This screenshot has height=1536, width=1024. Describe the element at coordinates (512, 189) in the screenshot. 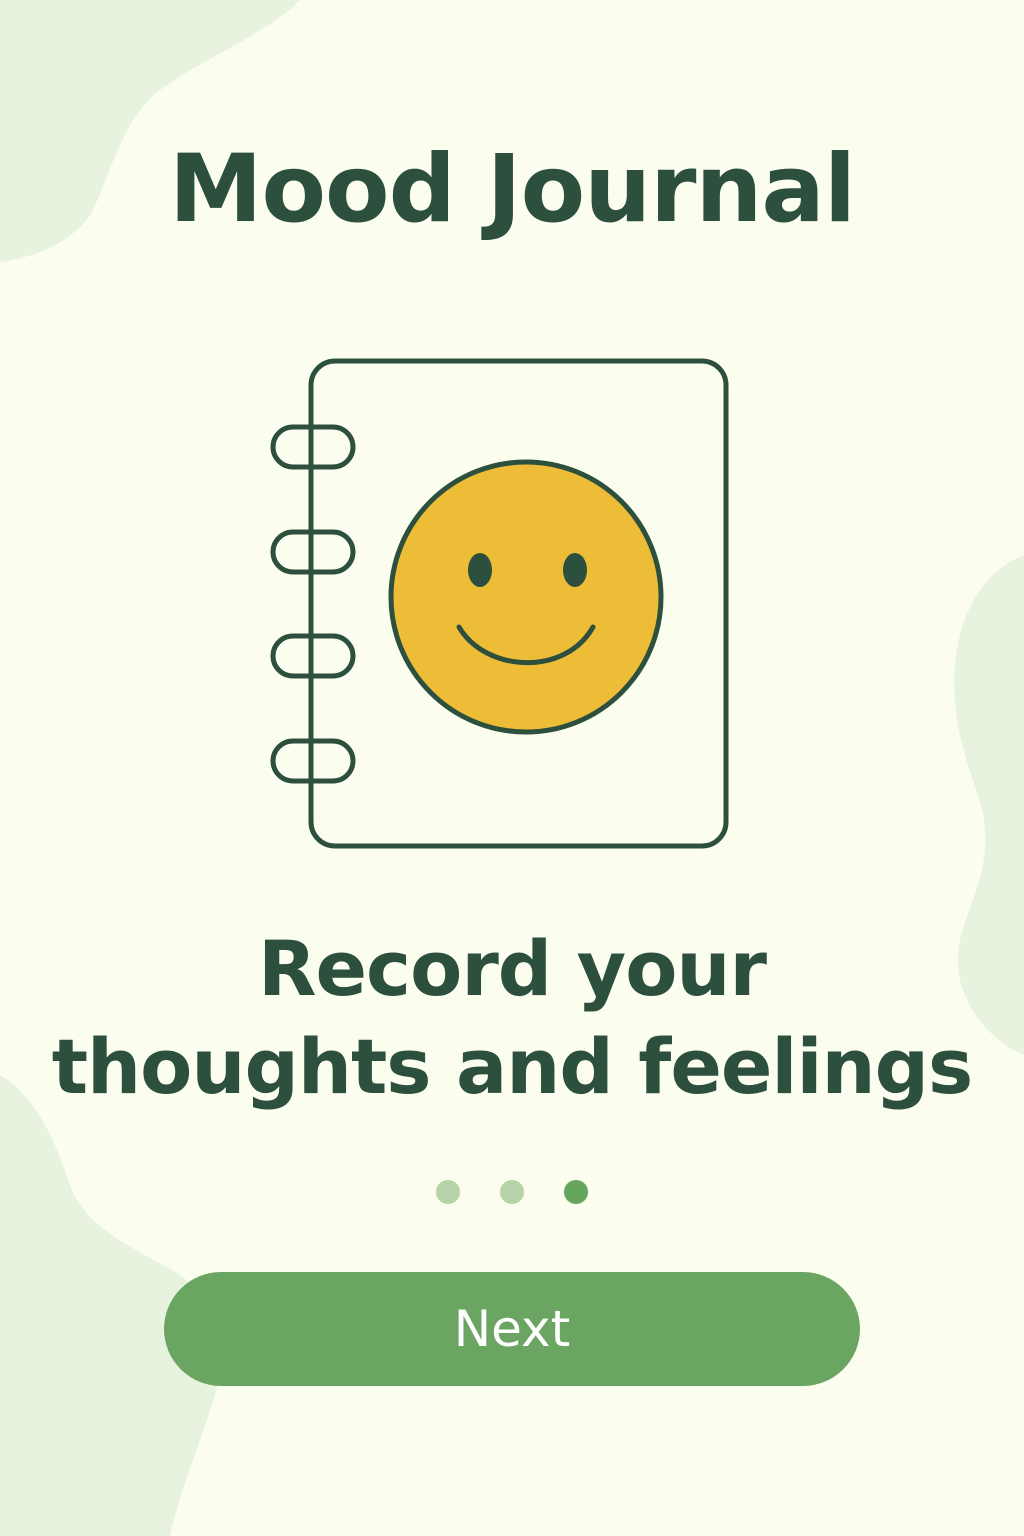

I see `app-title: Mood Journal` at that location.